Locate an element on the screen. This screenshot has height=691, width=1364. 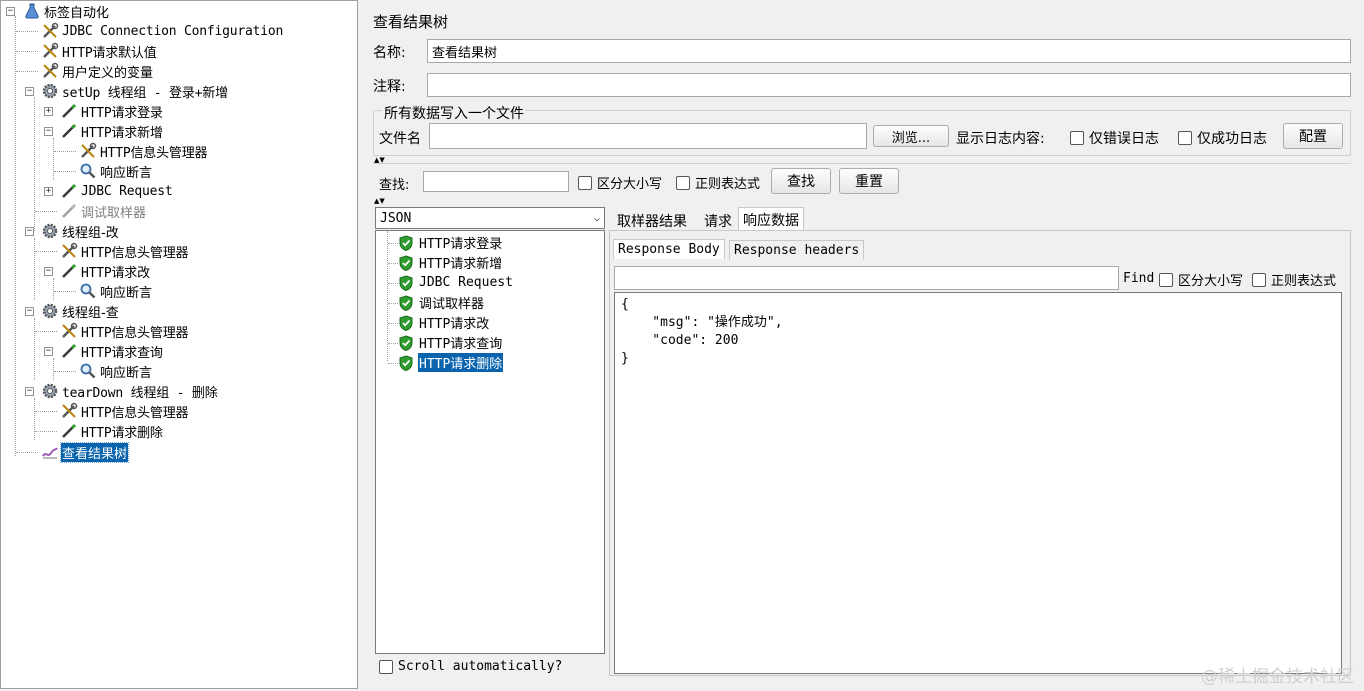
tree-expander-http-update: − is located at coordinates (48, 271).